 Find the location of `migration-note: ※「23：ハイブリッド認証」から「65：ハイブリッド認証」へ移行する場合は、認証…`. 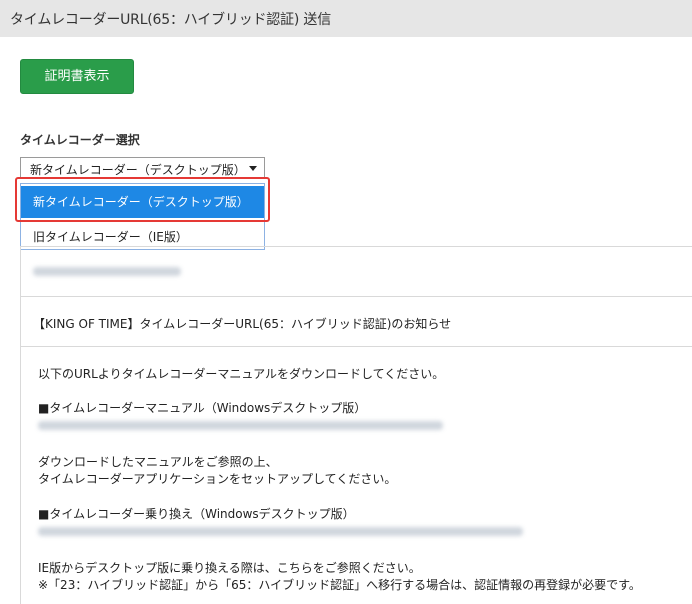

migration-note: ※「23：ハイブリッド認証」から「65：ハイブリッド認証」へ移行する場合は、認証… is located at coordinates (339, 585).